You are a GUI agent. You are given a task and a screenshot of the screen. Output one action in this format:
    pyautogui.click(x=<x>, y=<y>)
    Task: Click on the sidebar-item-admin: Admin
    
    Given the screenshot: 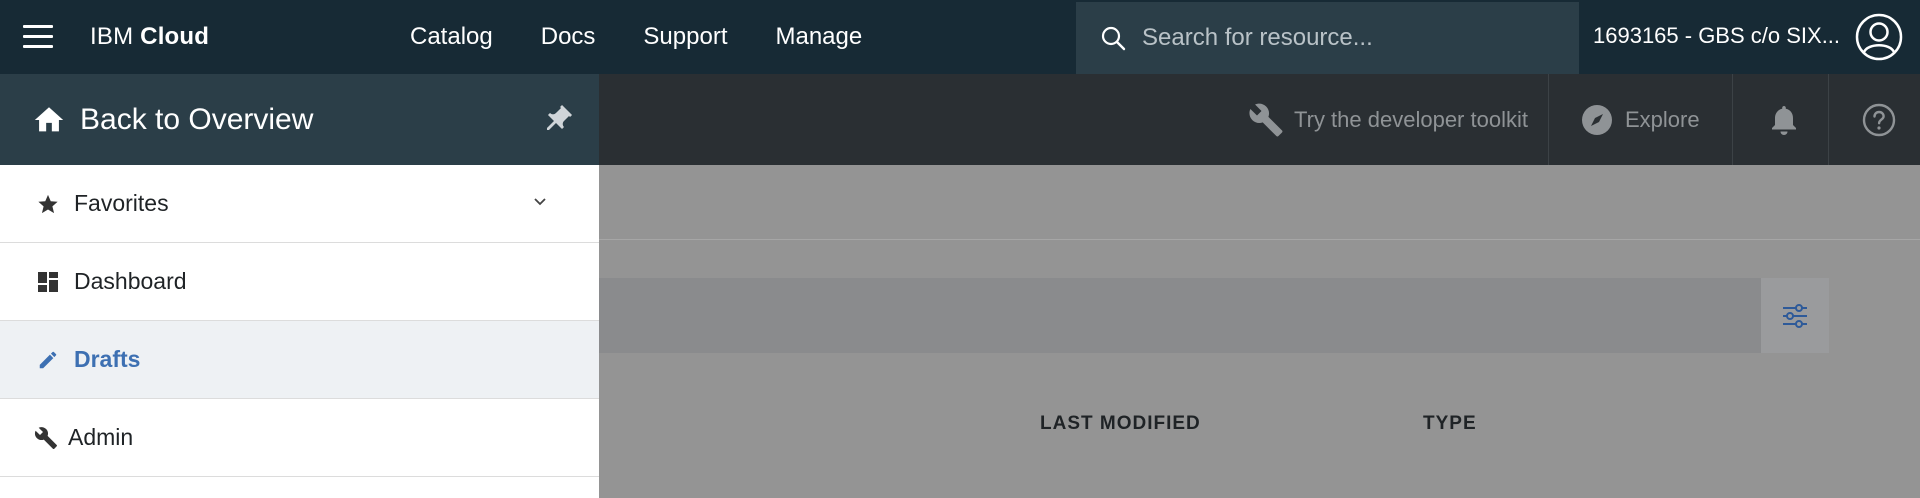 What is the action you would take?
    pyautogui.click(x=299, y=438)
    